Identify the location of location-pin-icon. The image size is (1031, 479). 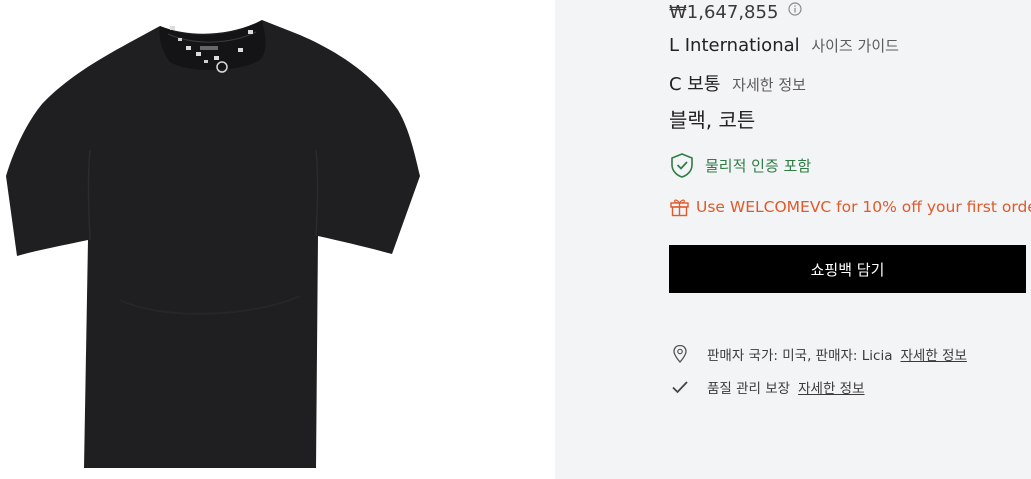
(680, 354).